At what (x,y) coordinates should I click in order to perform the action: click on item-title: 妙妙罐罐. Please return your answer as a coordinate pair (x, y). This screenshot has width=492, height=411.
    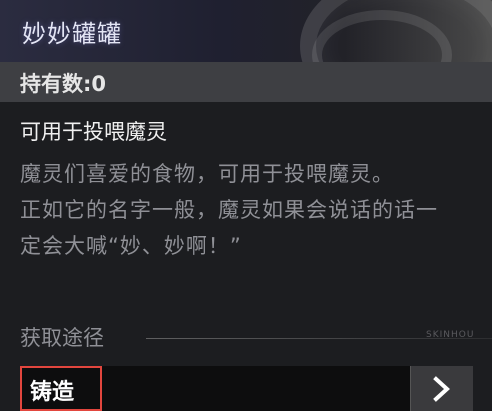
    Looking at the image, I should click on (72, 34).